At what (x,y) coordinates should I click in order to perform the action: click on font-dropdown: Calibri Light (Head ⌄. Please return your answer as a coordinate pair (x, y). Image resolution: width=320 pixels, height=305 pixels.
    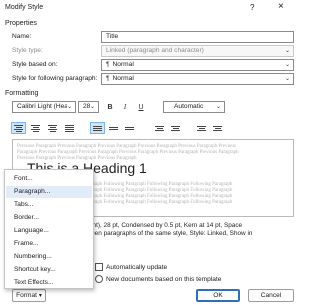
    Looking at the image, I should click on (44, 107).